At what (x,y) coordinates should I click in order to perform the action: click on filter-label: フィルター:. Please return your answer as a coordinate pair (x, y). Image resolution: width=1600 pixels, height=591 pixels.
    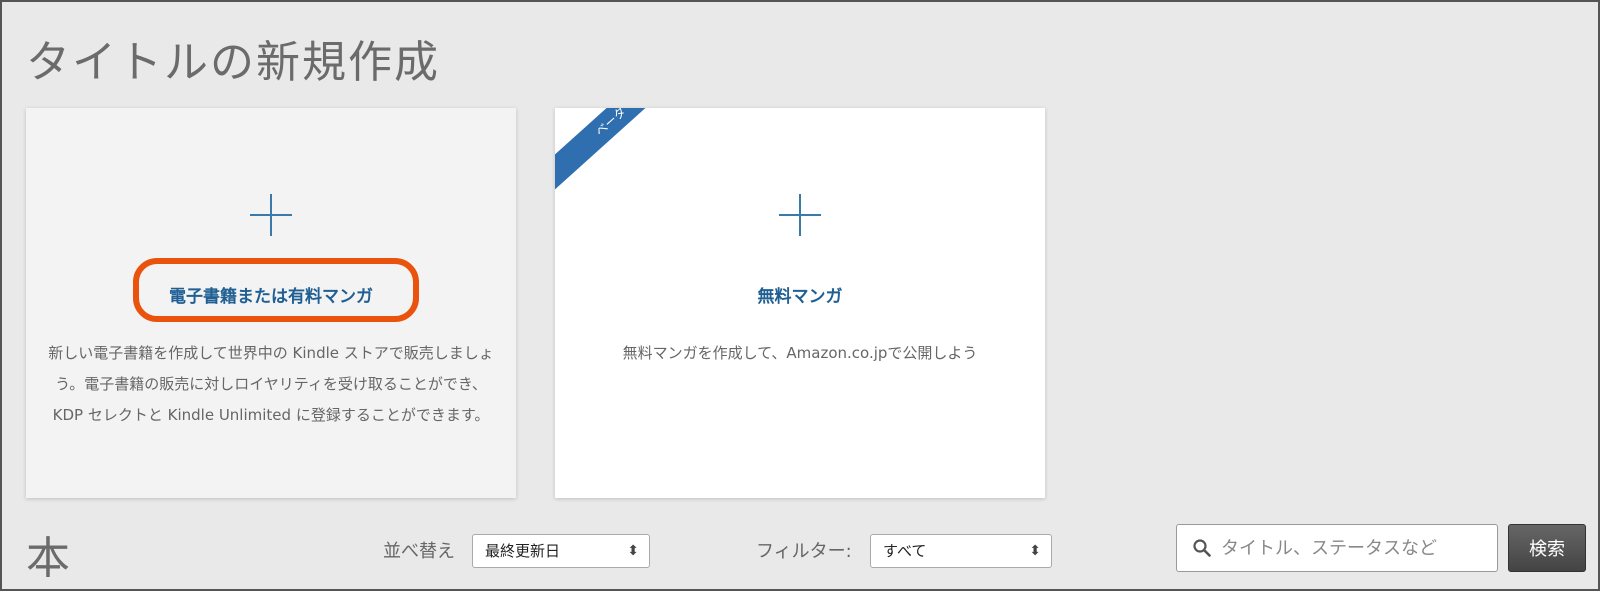
    Looking at the image, I should click on (804, 551).